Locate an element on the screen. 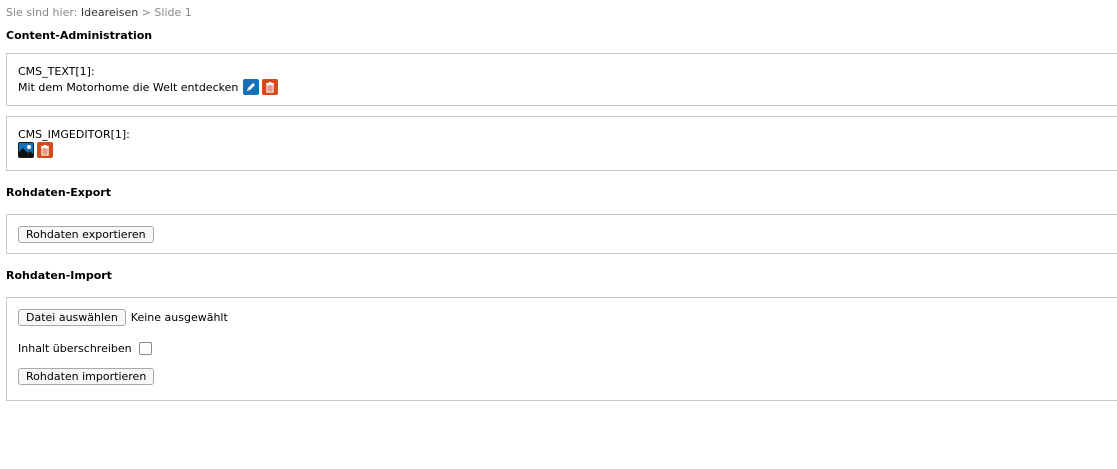 This screenshot has height=469, width=1117. overwrite-label: Inhalt überschreiben is located at coordinates (75, 348).